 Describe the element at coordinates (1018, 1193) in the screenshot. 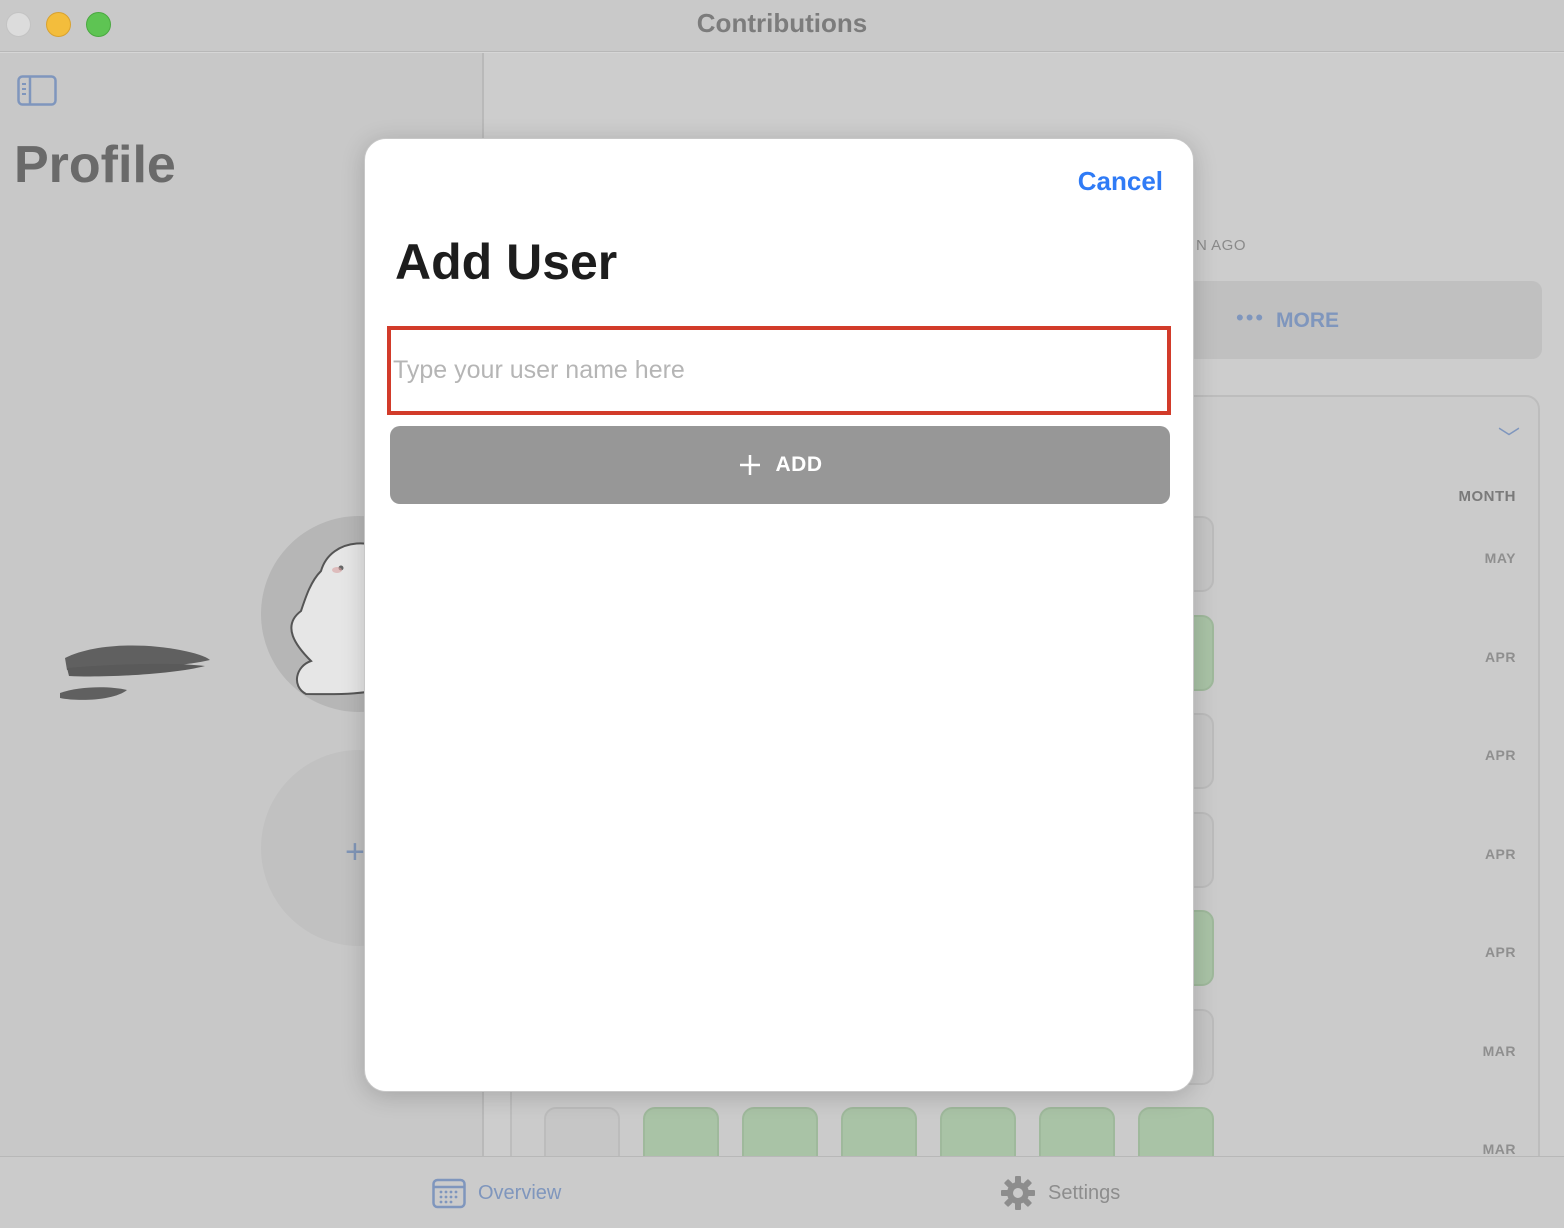

I see `gear-icon` at that location.